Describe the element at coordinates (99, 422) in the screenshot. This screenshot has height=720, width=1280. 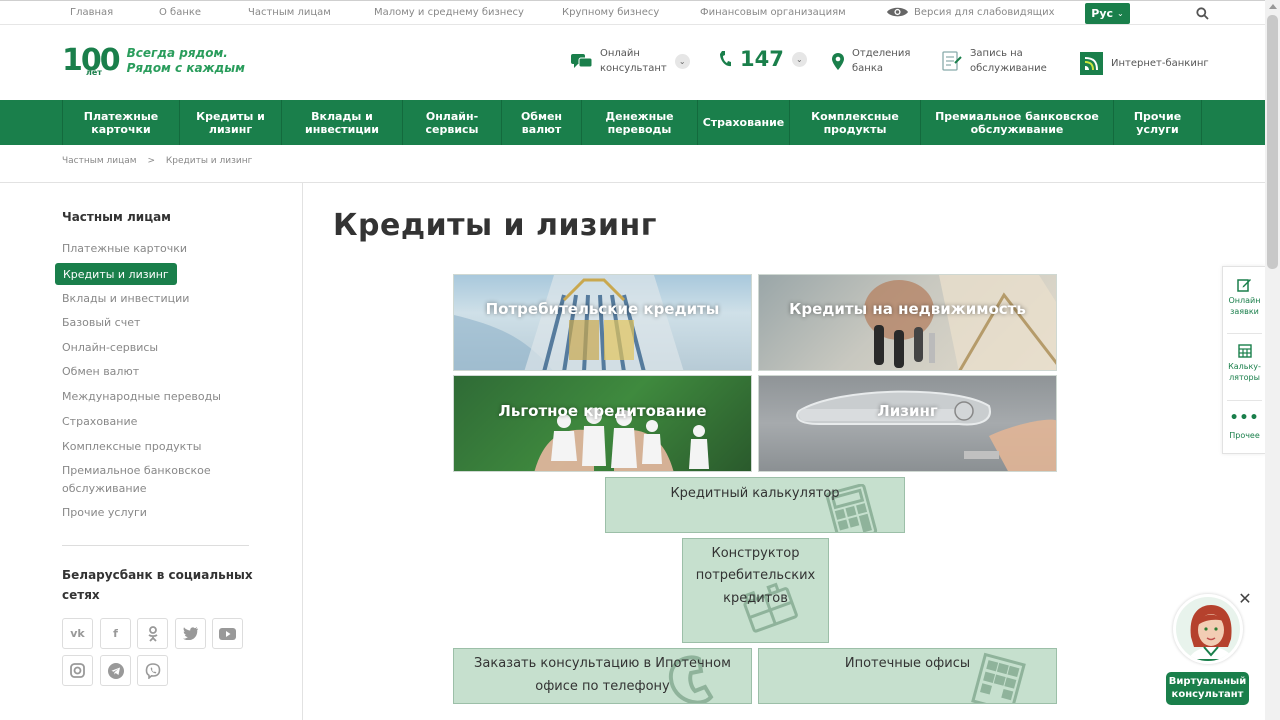
I see `sidebar-item-insurance: Страхование` at that location.